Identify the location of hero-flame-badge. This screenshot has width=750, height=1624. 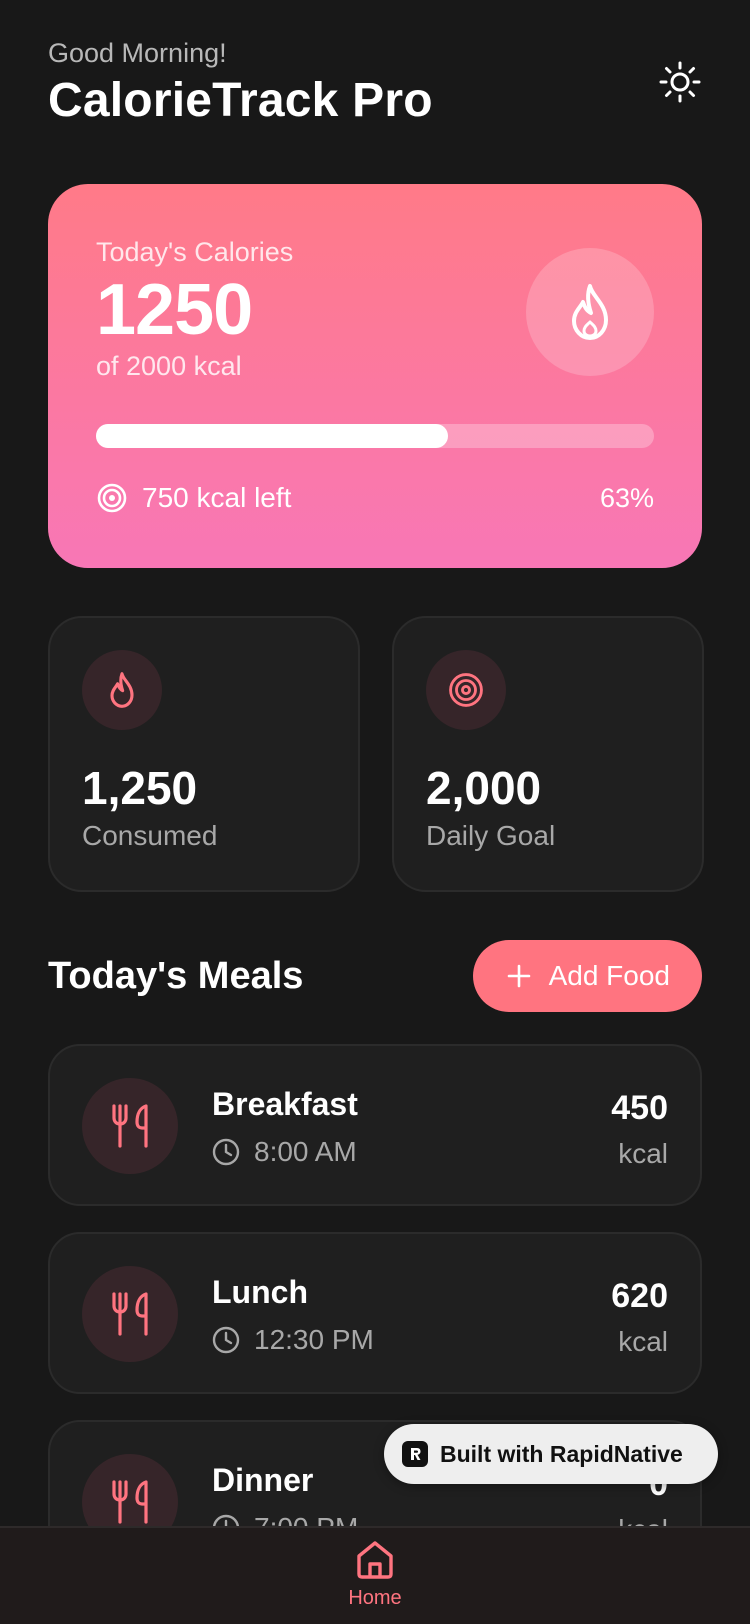
(590, 312).